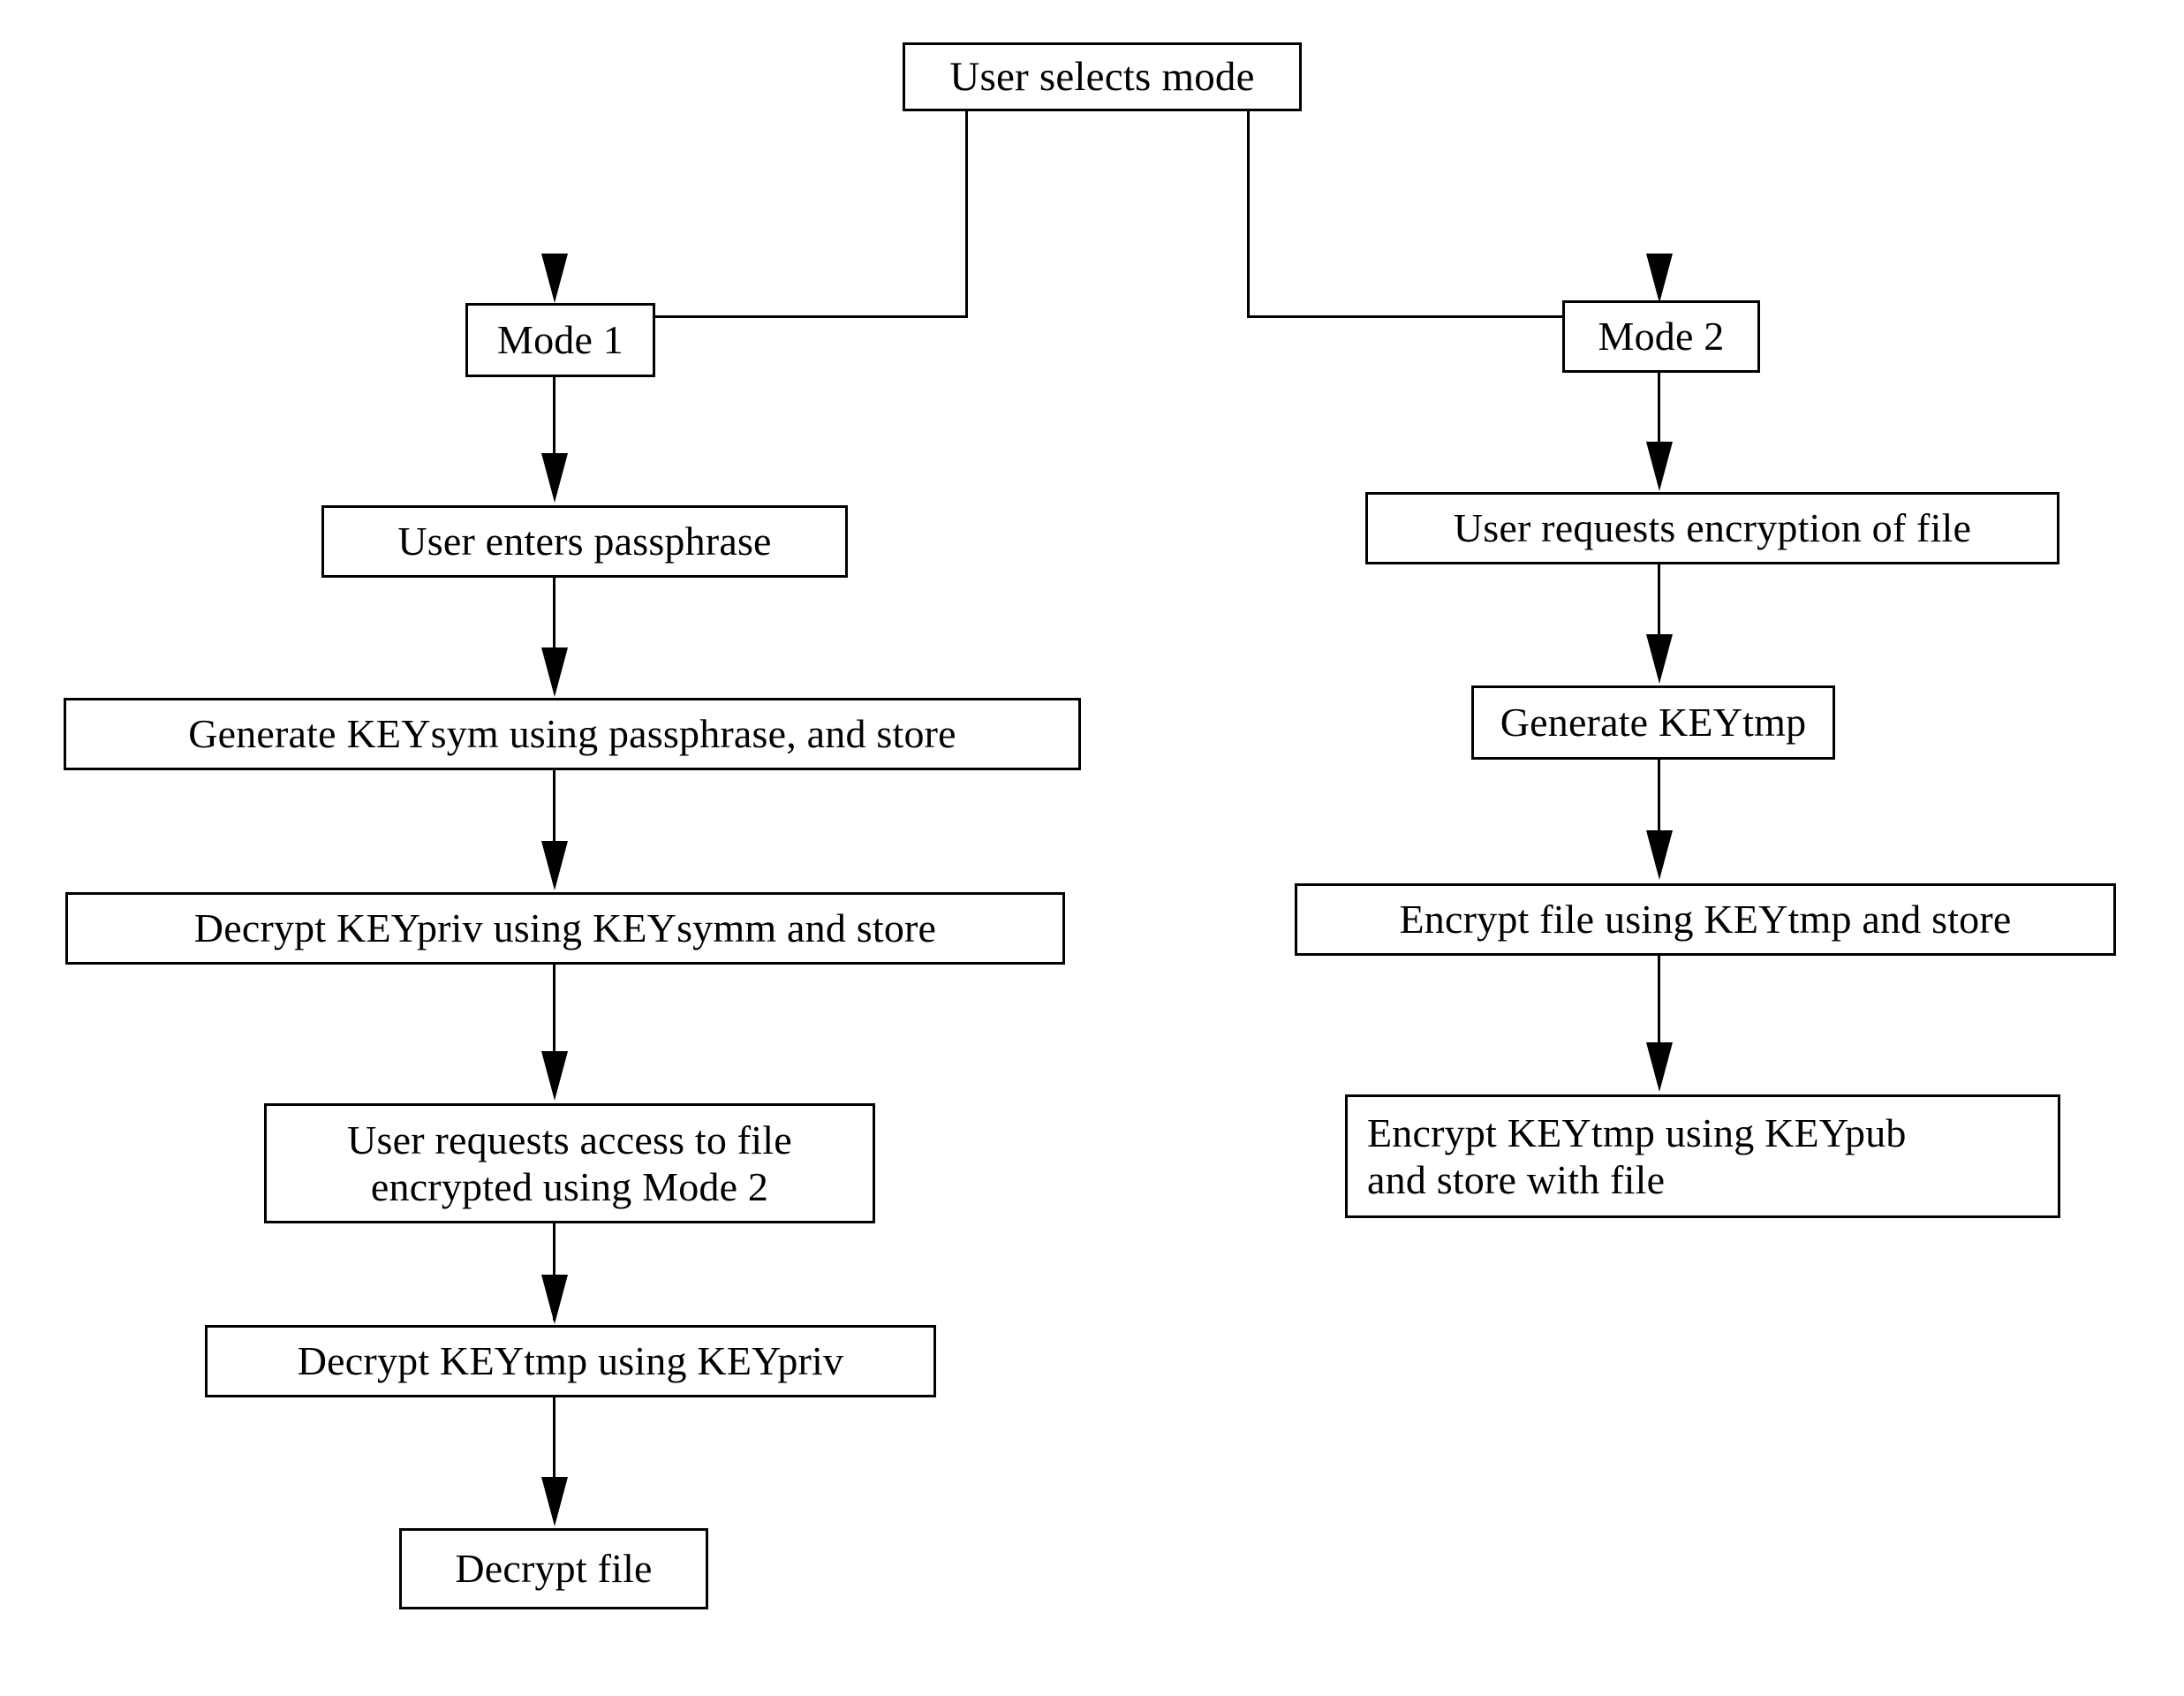 This screenshot has width=2184, height=1696. I want to click on edge-top-right-stub, so click(1248, 214).